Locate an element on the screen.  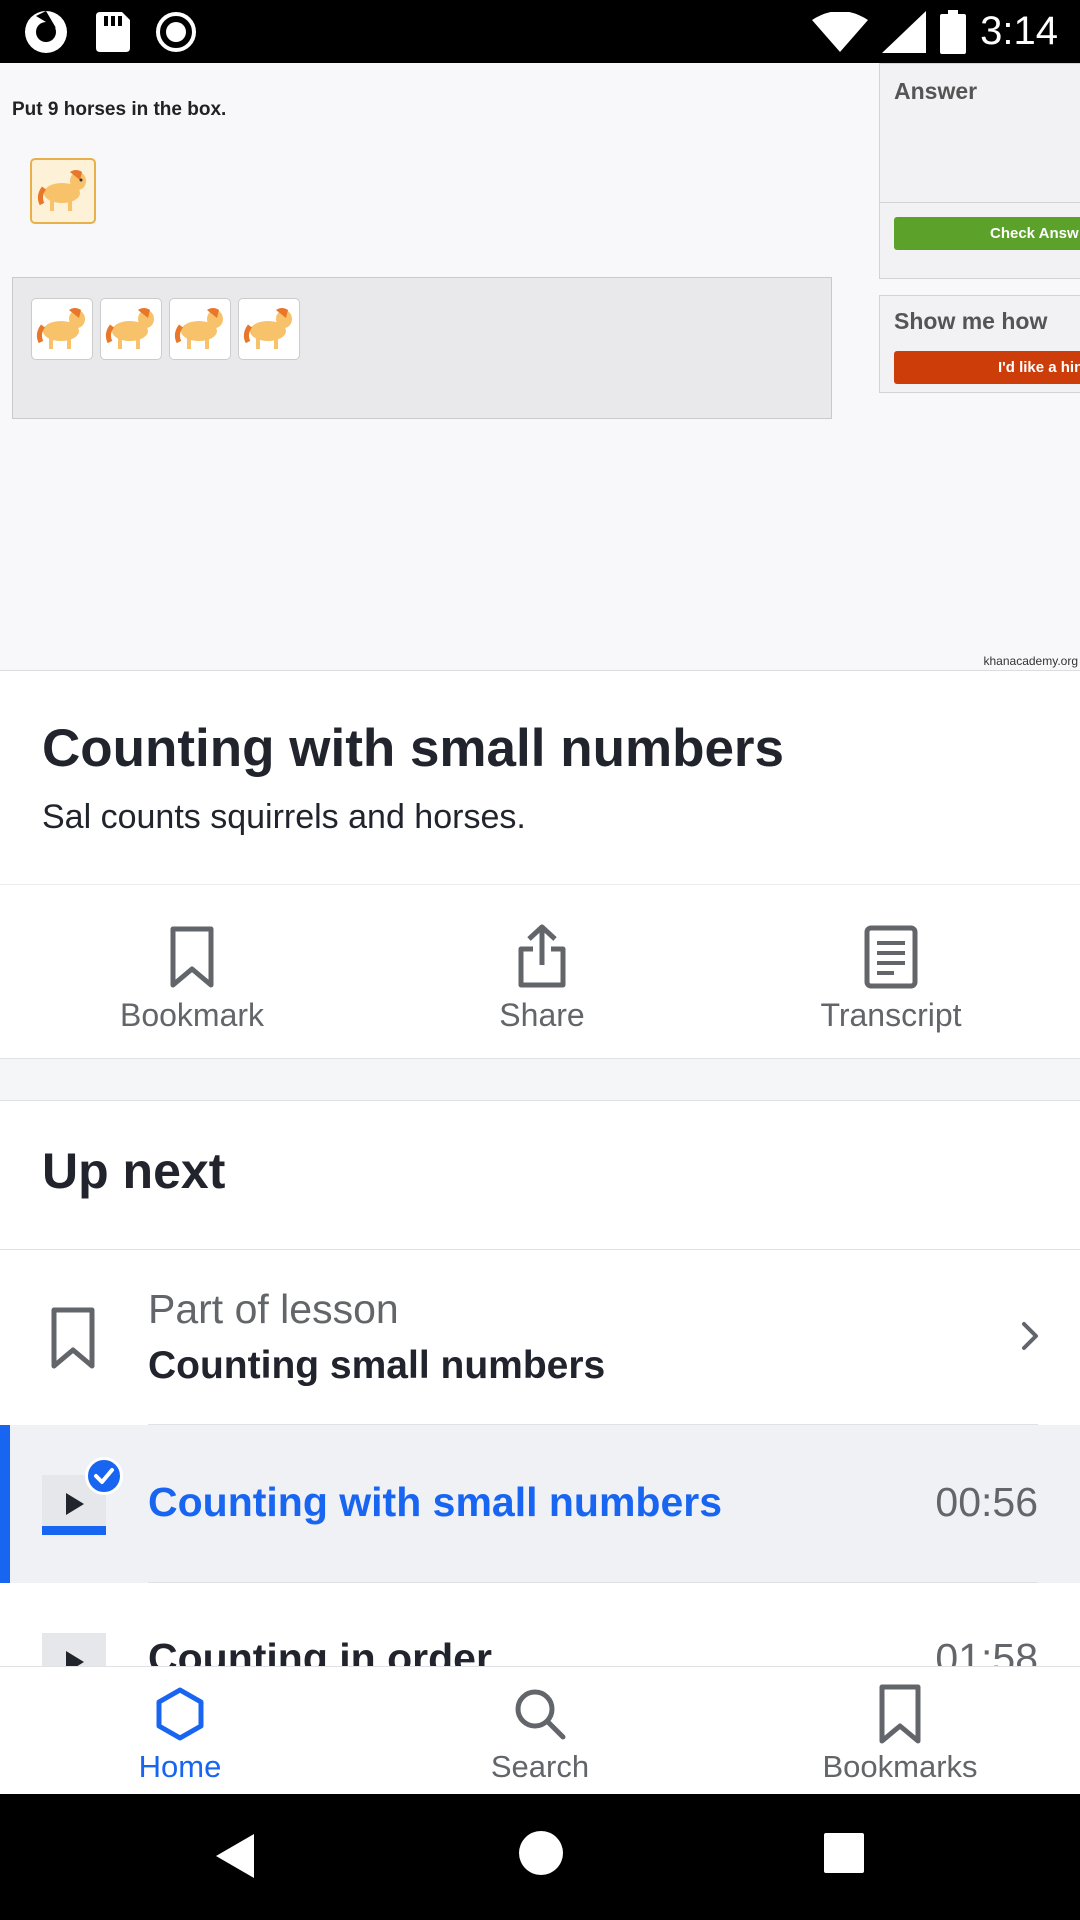
battery-icon is located at coordinates (953, 31).